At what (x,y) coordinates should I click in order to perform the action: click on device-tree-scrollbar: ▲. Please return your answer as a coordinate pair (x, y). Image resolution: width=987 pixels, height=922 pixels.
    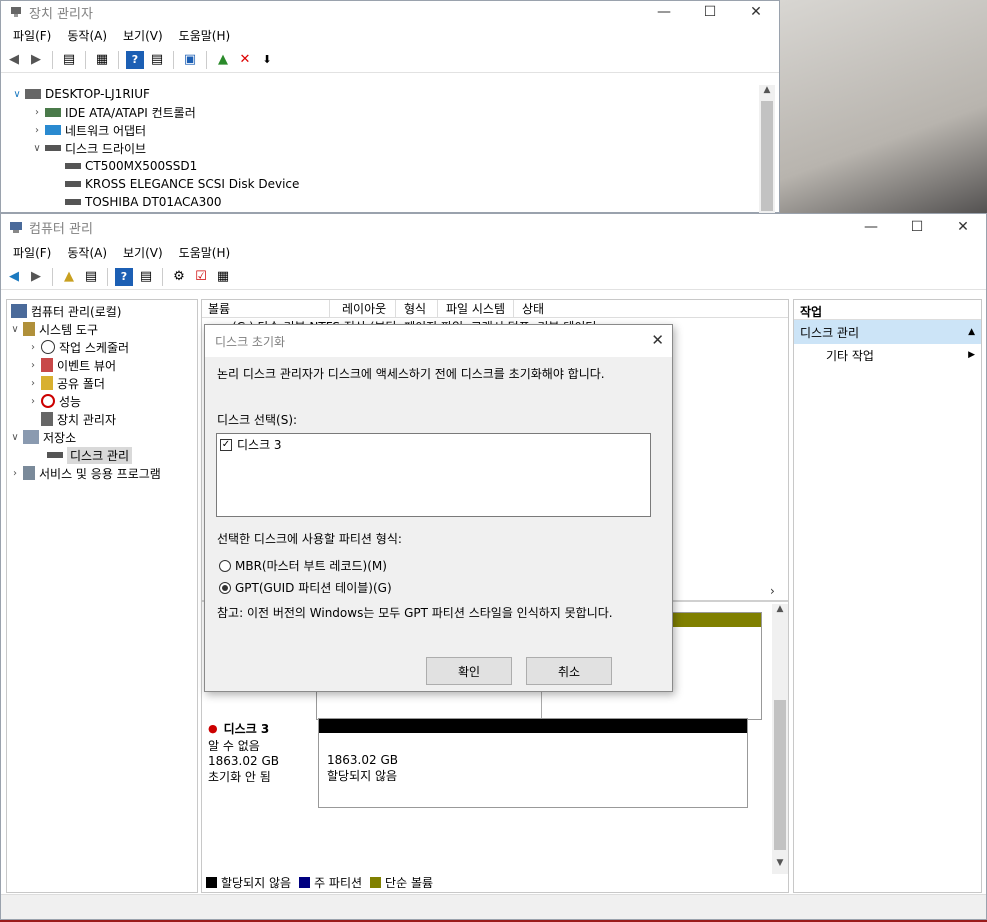
    Looking at the image, I should click on (767, 149).